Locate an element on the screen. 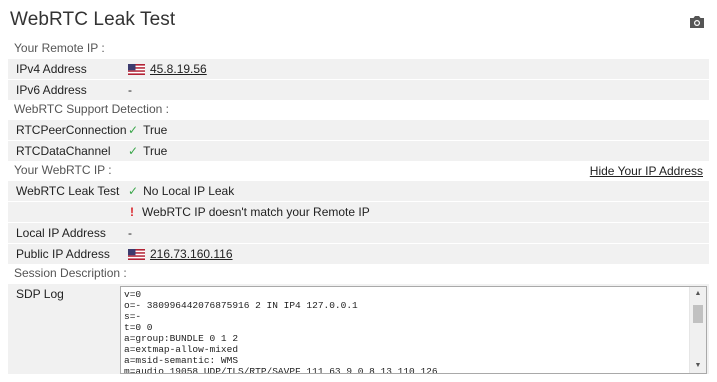 This screenshot has width=717, height=382. data-channel-row: RTCDataChannel ✓ True is located at coordinates (358, 151).